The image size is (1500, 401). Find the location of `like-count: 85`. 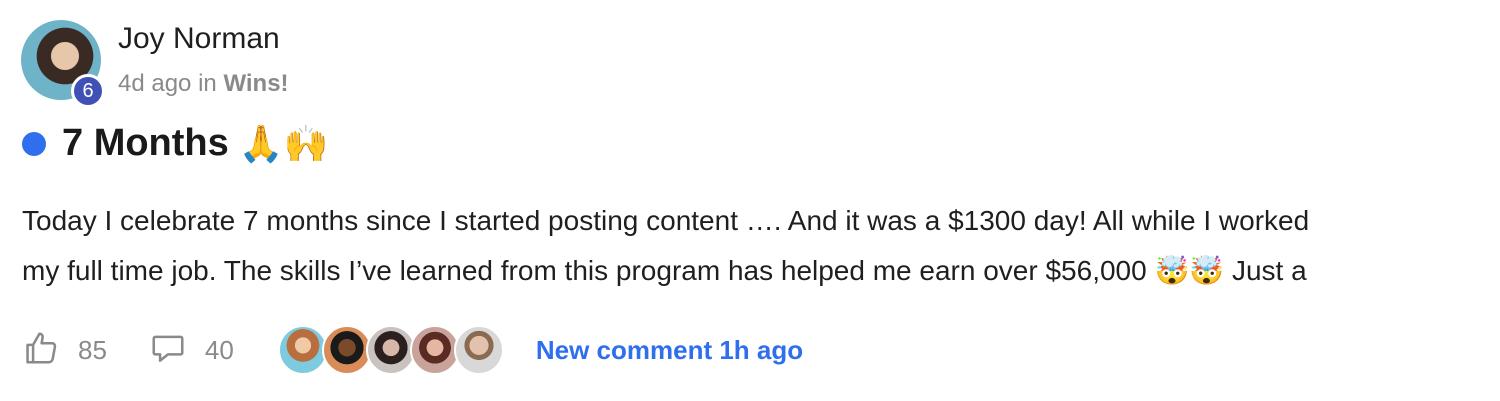

like-count: 85 is located at coordinates (92, 349).